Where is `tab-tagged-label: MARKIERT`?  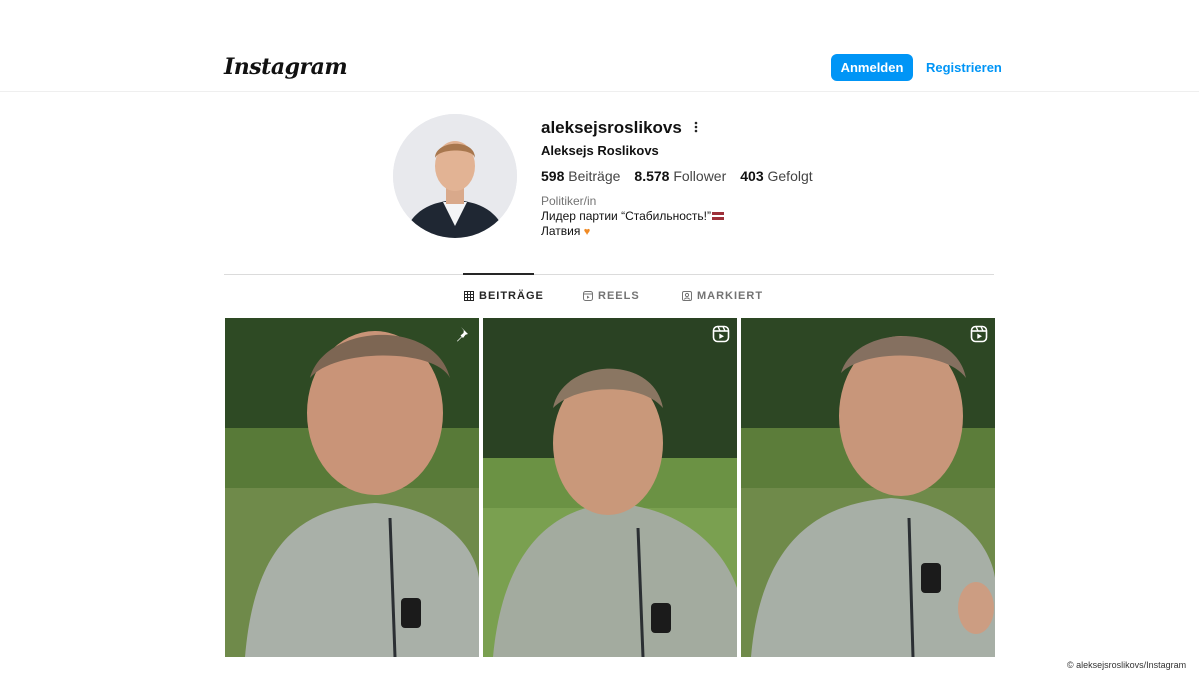
tab-tagged-label: MARKIERT is located at coordinates (730, 296).